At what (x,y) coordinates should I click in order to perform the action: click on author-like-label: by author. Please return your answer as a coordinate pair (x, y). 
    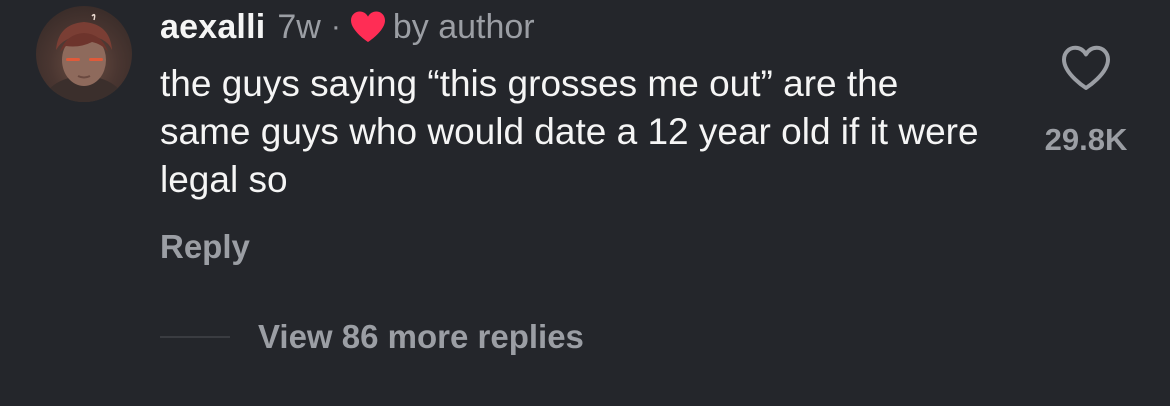
    Looking at the image, I should click on (463, 26).